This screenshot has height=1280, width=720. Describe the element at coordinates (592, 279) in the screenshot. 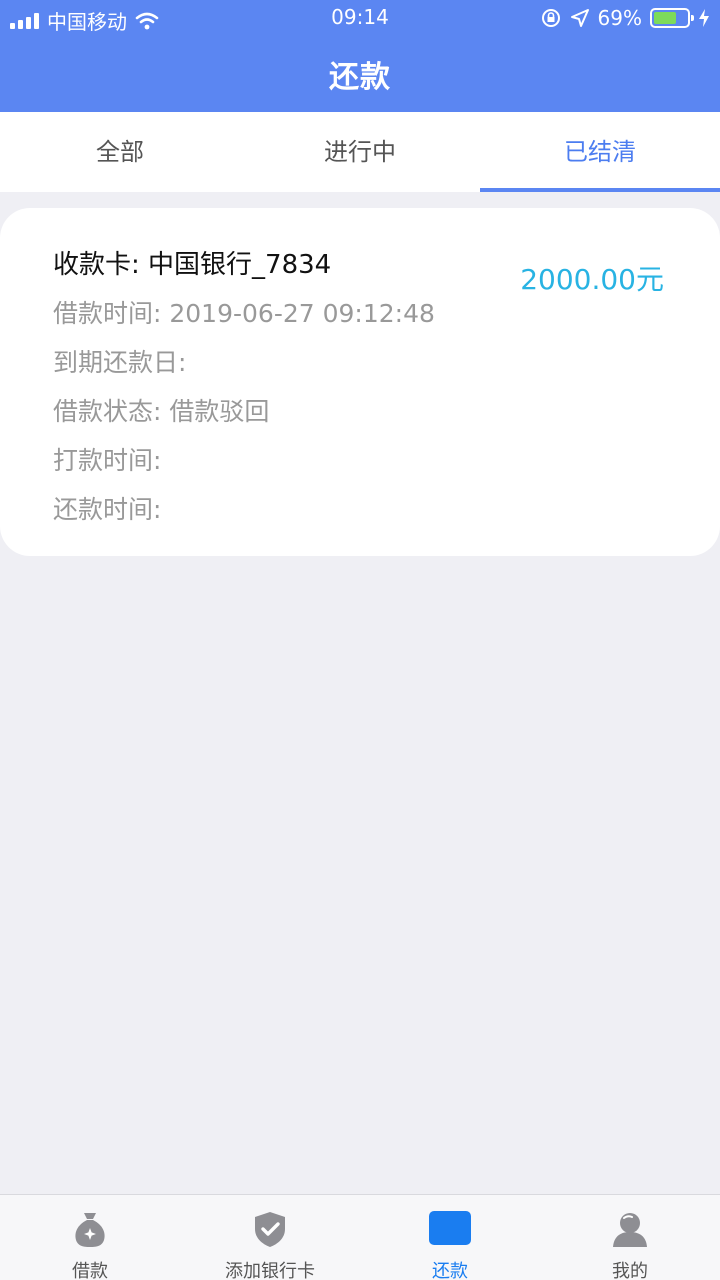

I see `loan-amount: 2000.00元` at that location.